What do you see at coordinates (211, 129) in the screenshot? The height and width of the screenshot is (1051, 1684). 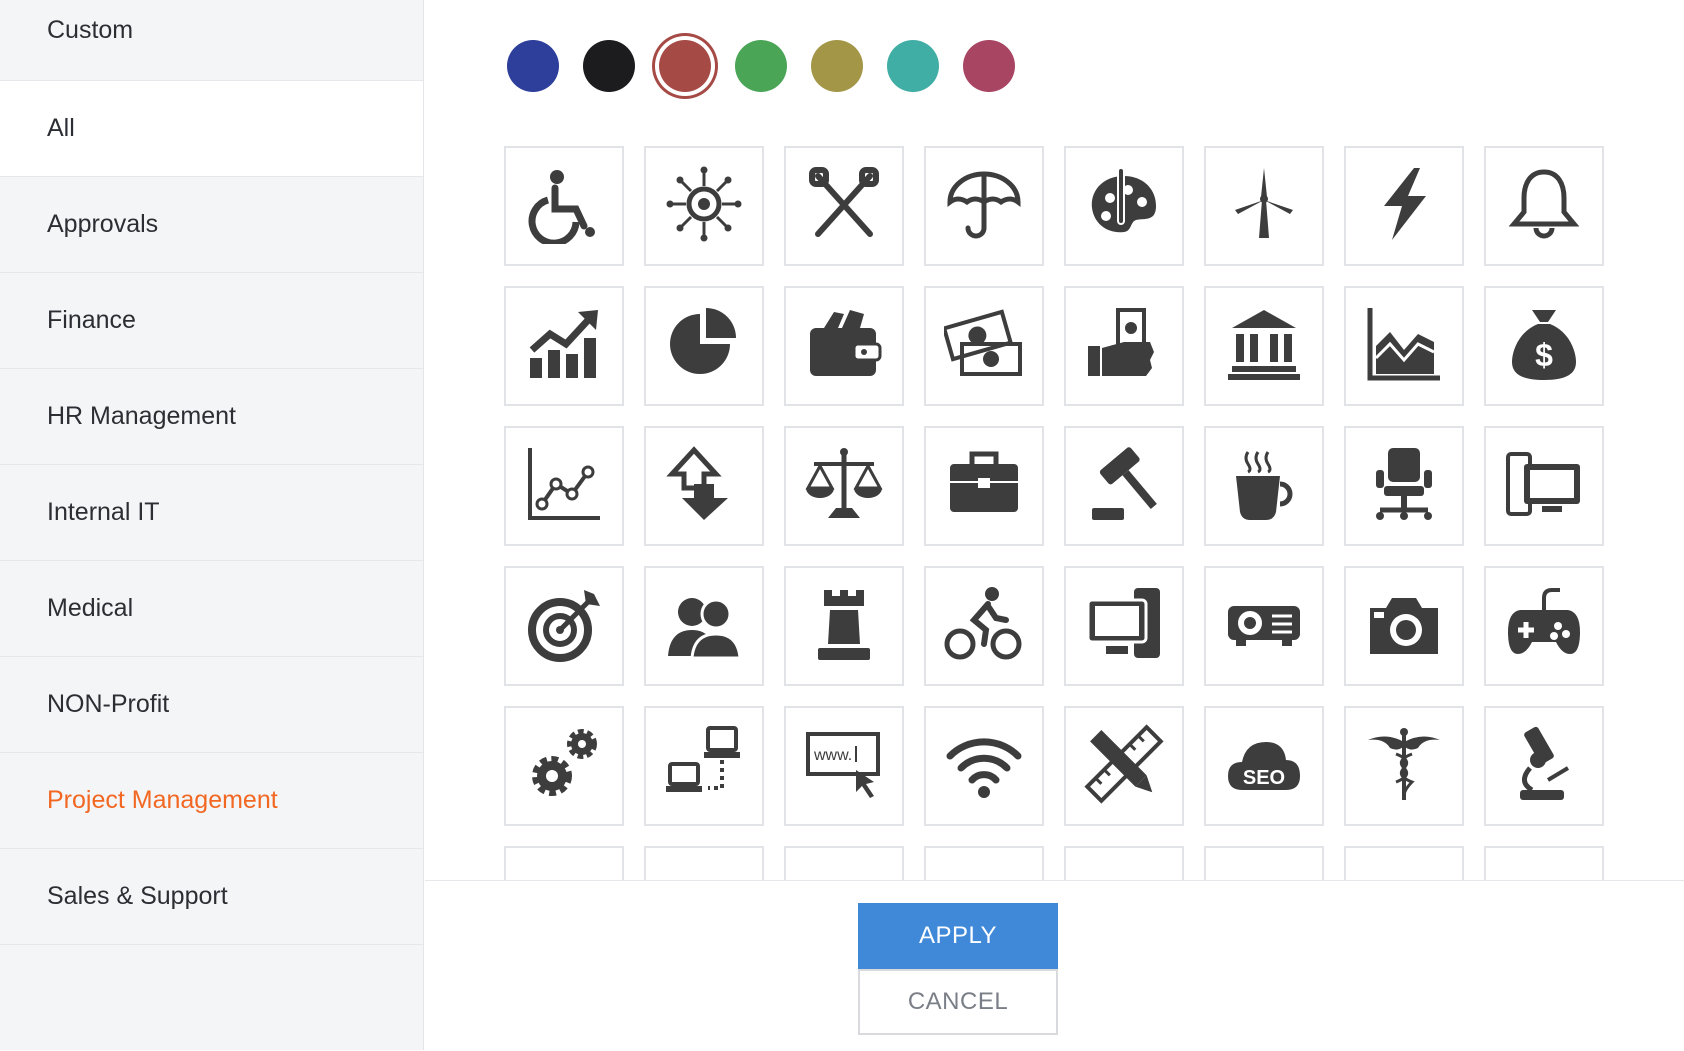 I see `sidebar-item-all: All` at bounding box center [211, 129].